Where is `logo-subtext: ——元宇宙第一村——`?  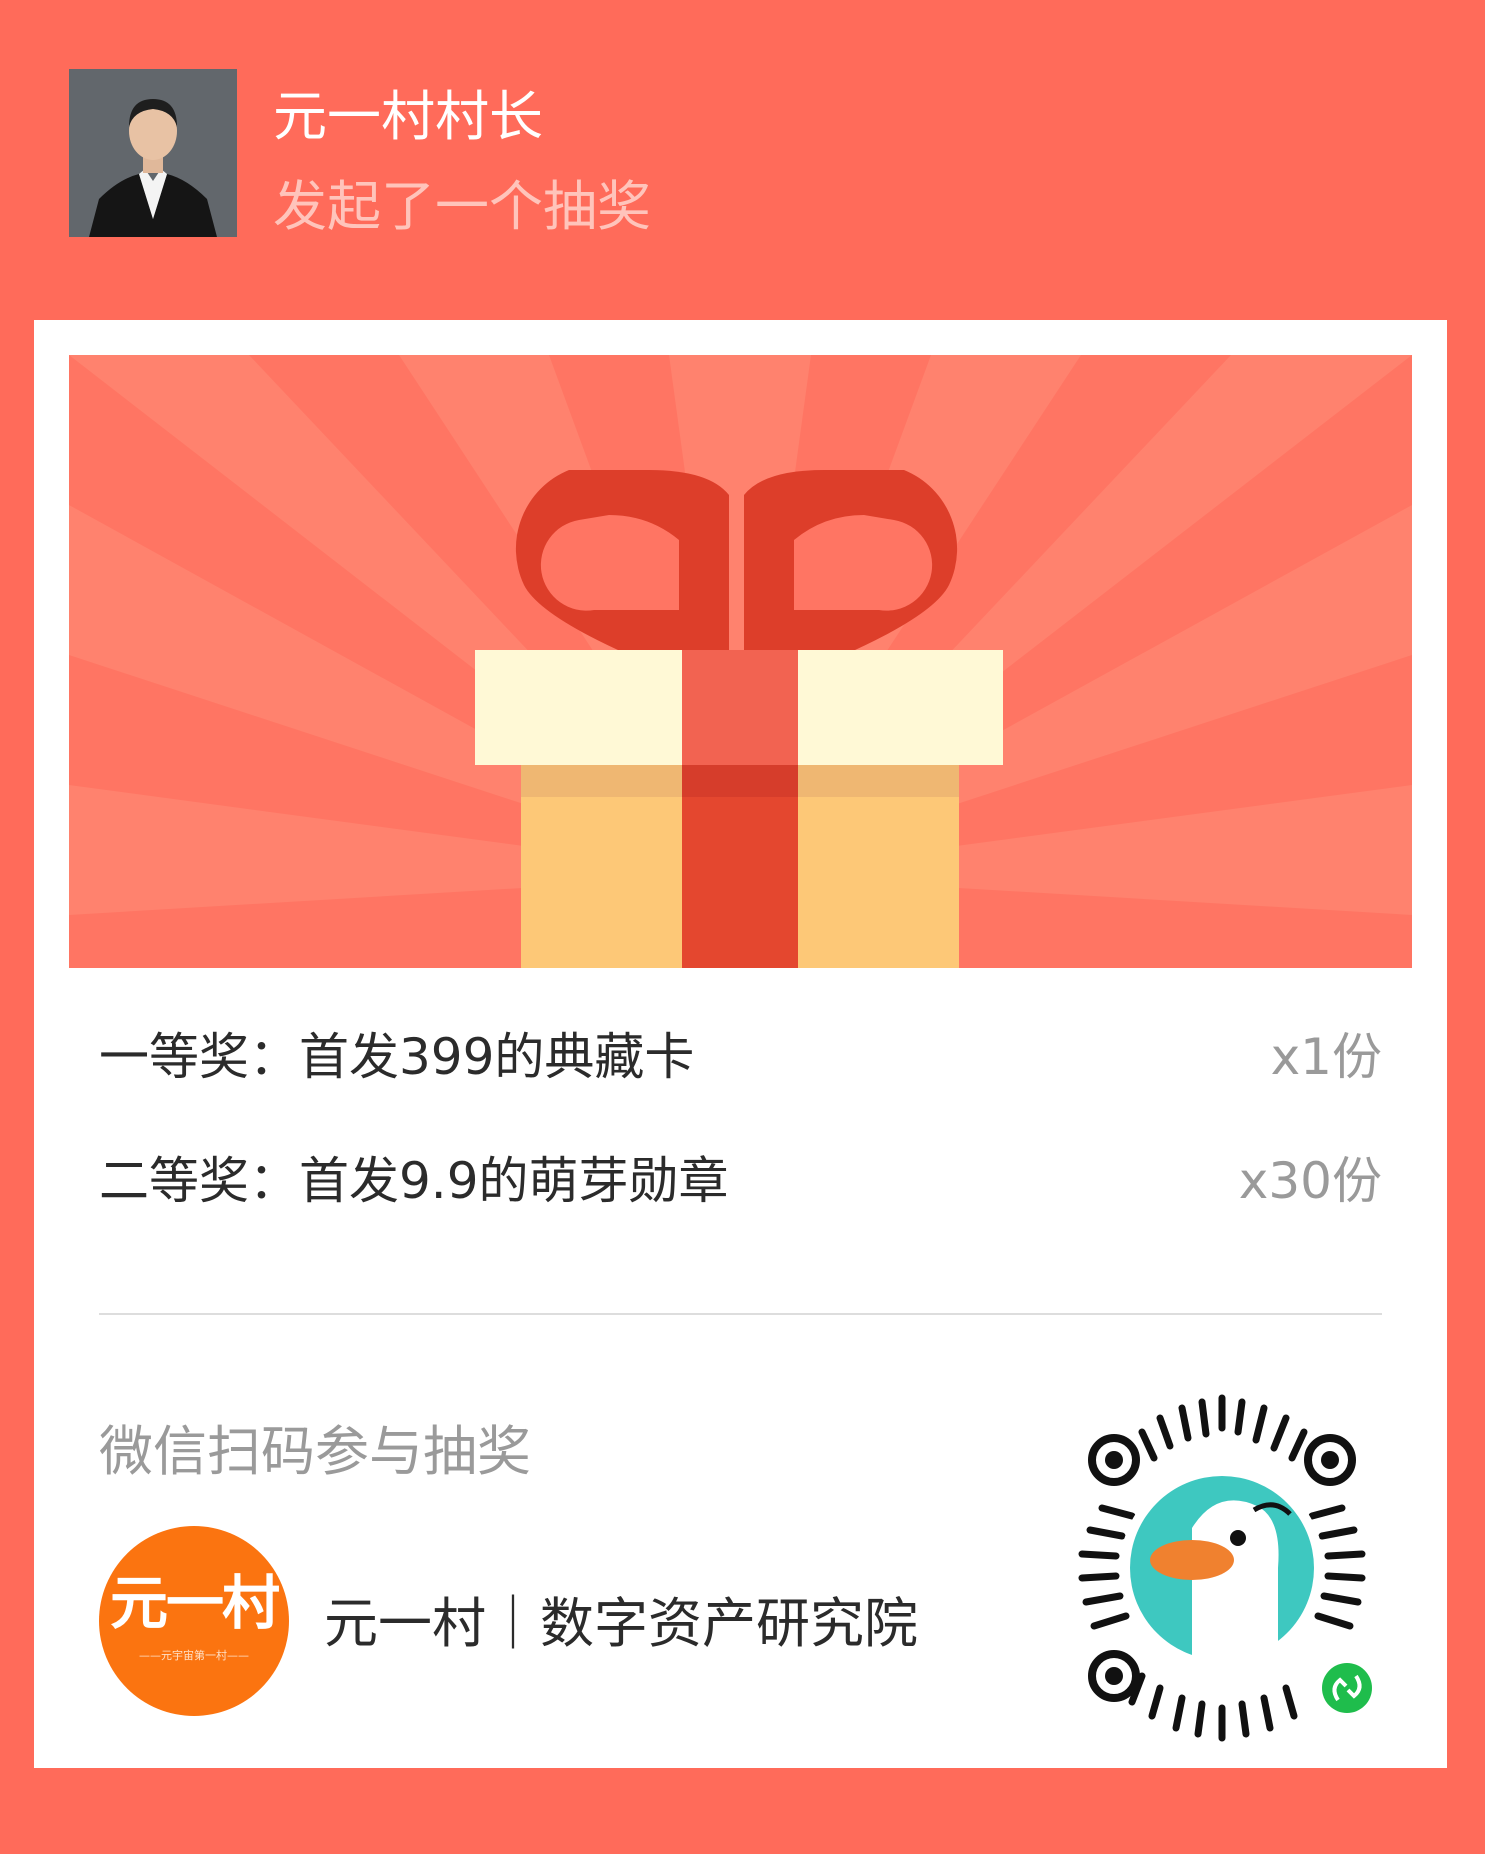 logo-subtext: ——元宇宙第一村—— is located at coordinates (194, 1655).